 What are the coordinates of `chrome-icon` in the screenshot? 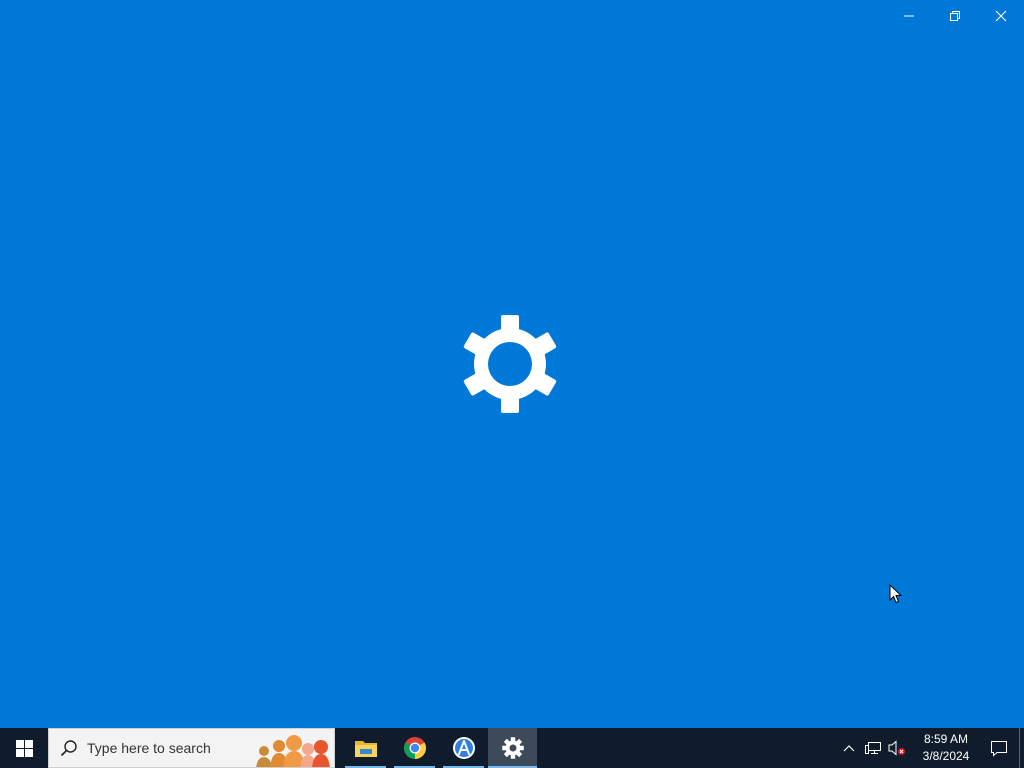 It's located at (414, 748).